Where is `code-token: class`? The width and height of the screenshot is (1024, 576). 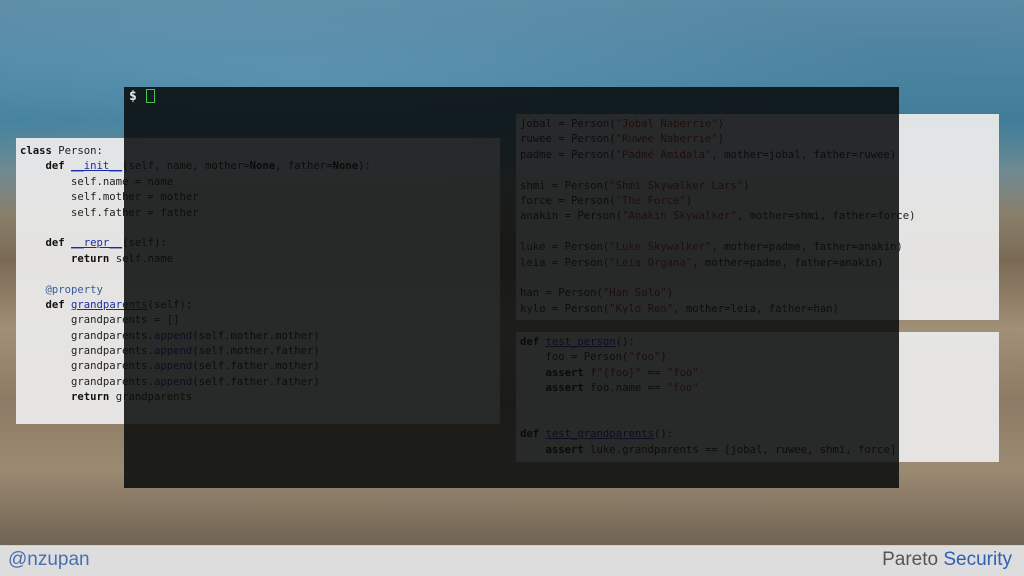
code-token: class is located at coordinates (36, 151).